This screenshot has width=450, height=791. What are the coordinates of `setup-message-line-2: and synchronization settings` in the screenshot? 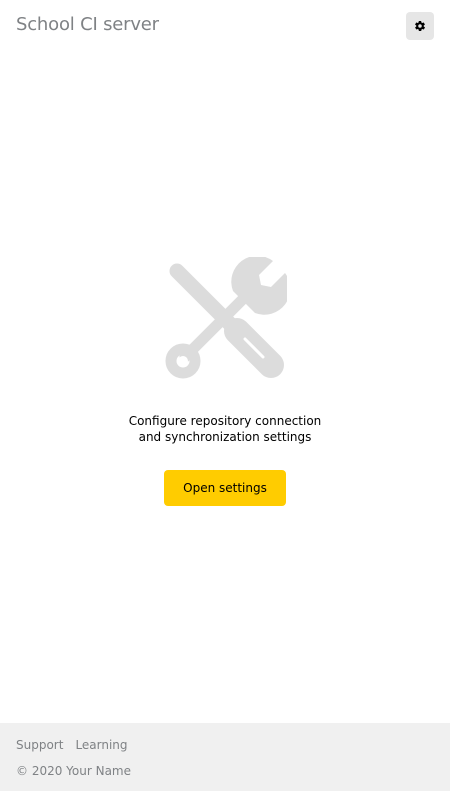 It's located at (225, 437).